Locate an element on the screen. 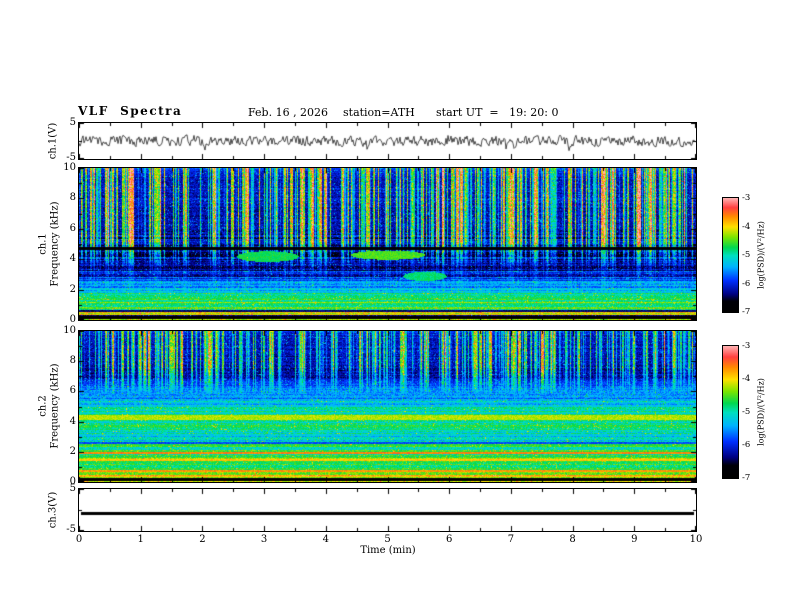  x-tick-label: 0 is located at coordinates (79, 539).